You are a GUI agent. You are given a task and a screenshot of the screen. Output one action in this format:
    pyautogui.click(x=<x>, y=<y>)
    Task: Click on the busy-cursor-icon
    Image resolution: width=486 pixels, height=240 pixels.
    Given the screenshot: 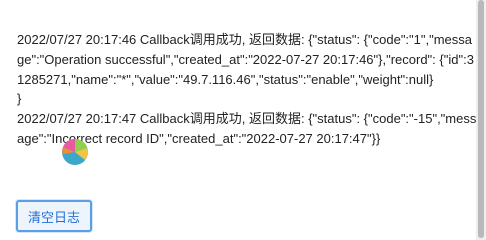 What is the action you would take?
    pyautogui.click(x=75, y=151)
    